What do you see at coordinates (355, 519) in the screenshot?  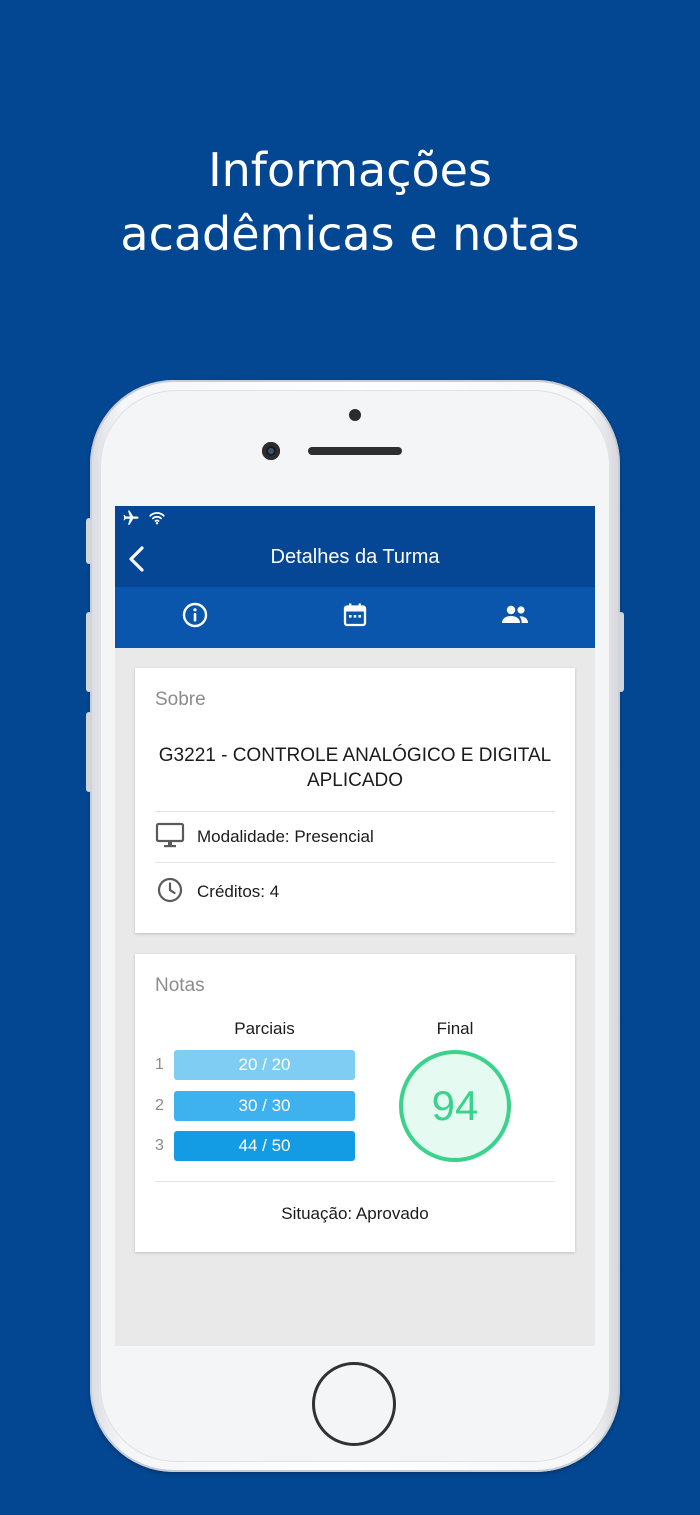 I see `status-bar` at bounding box center [355, 519].